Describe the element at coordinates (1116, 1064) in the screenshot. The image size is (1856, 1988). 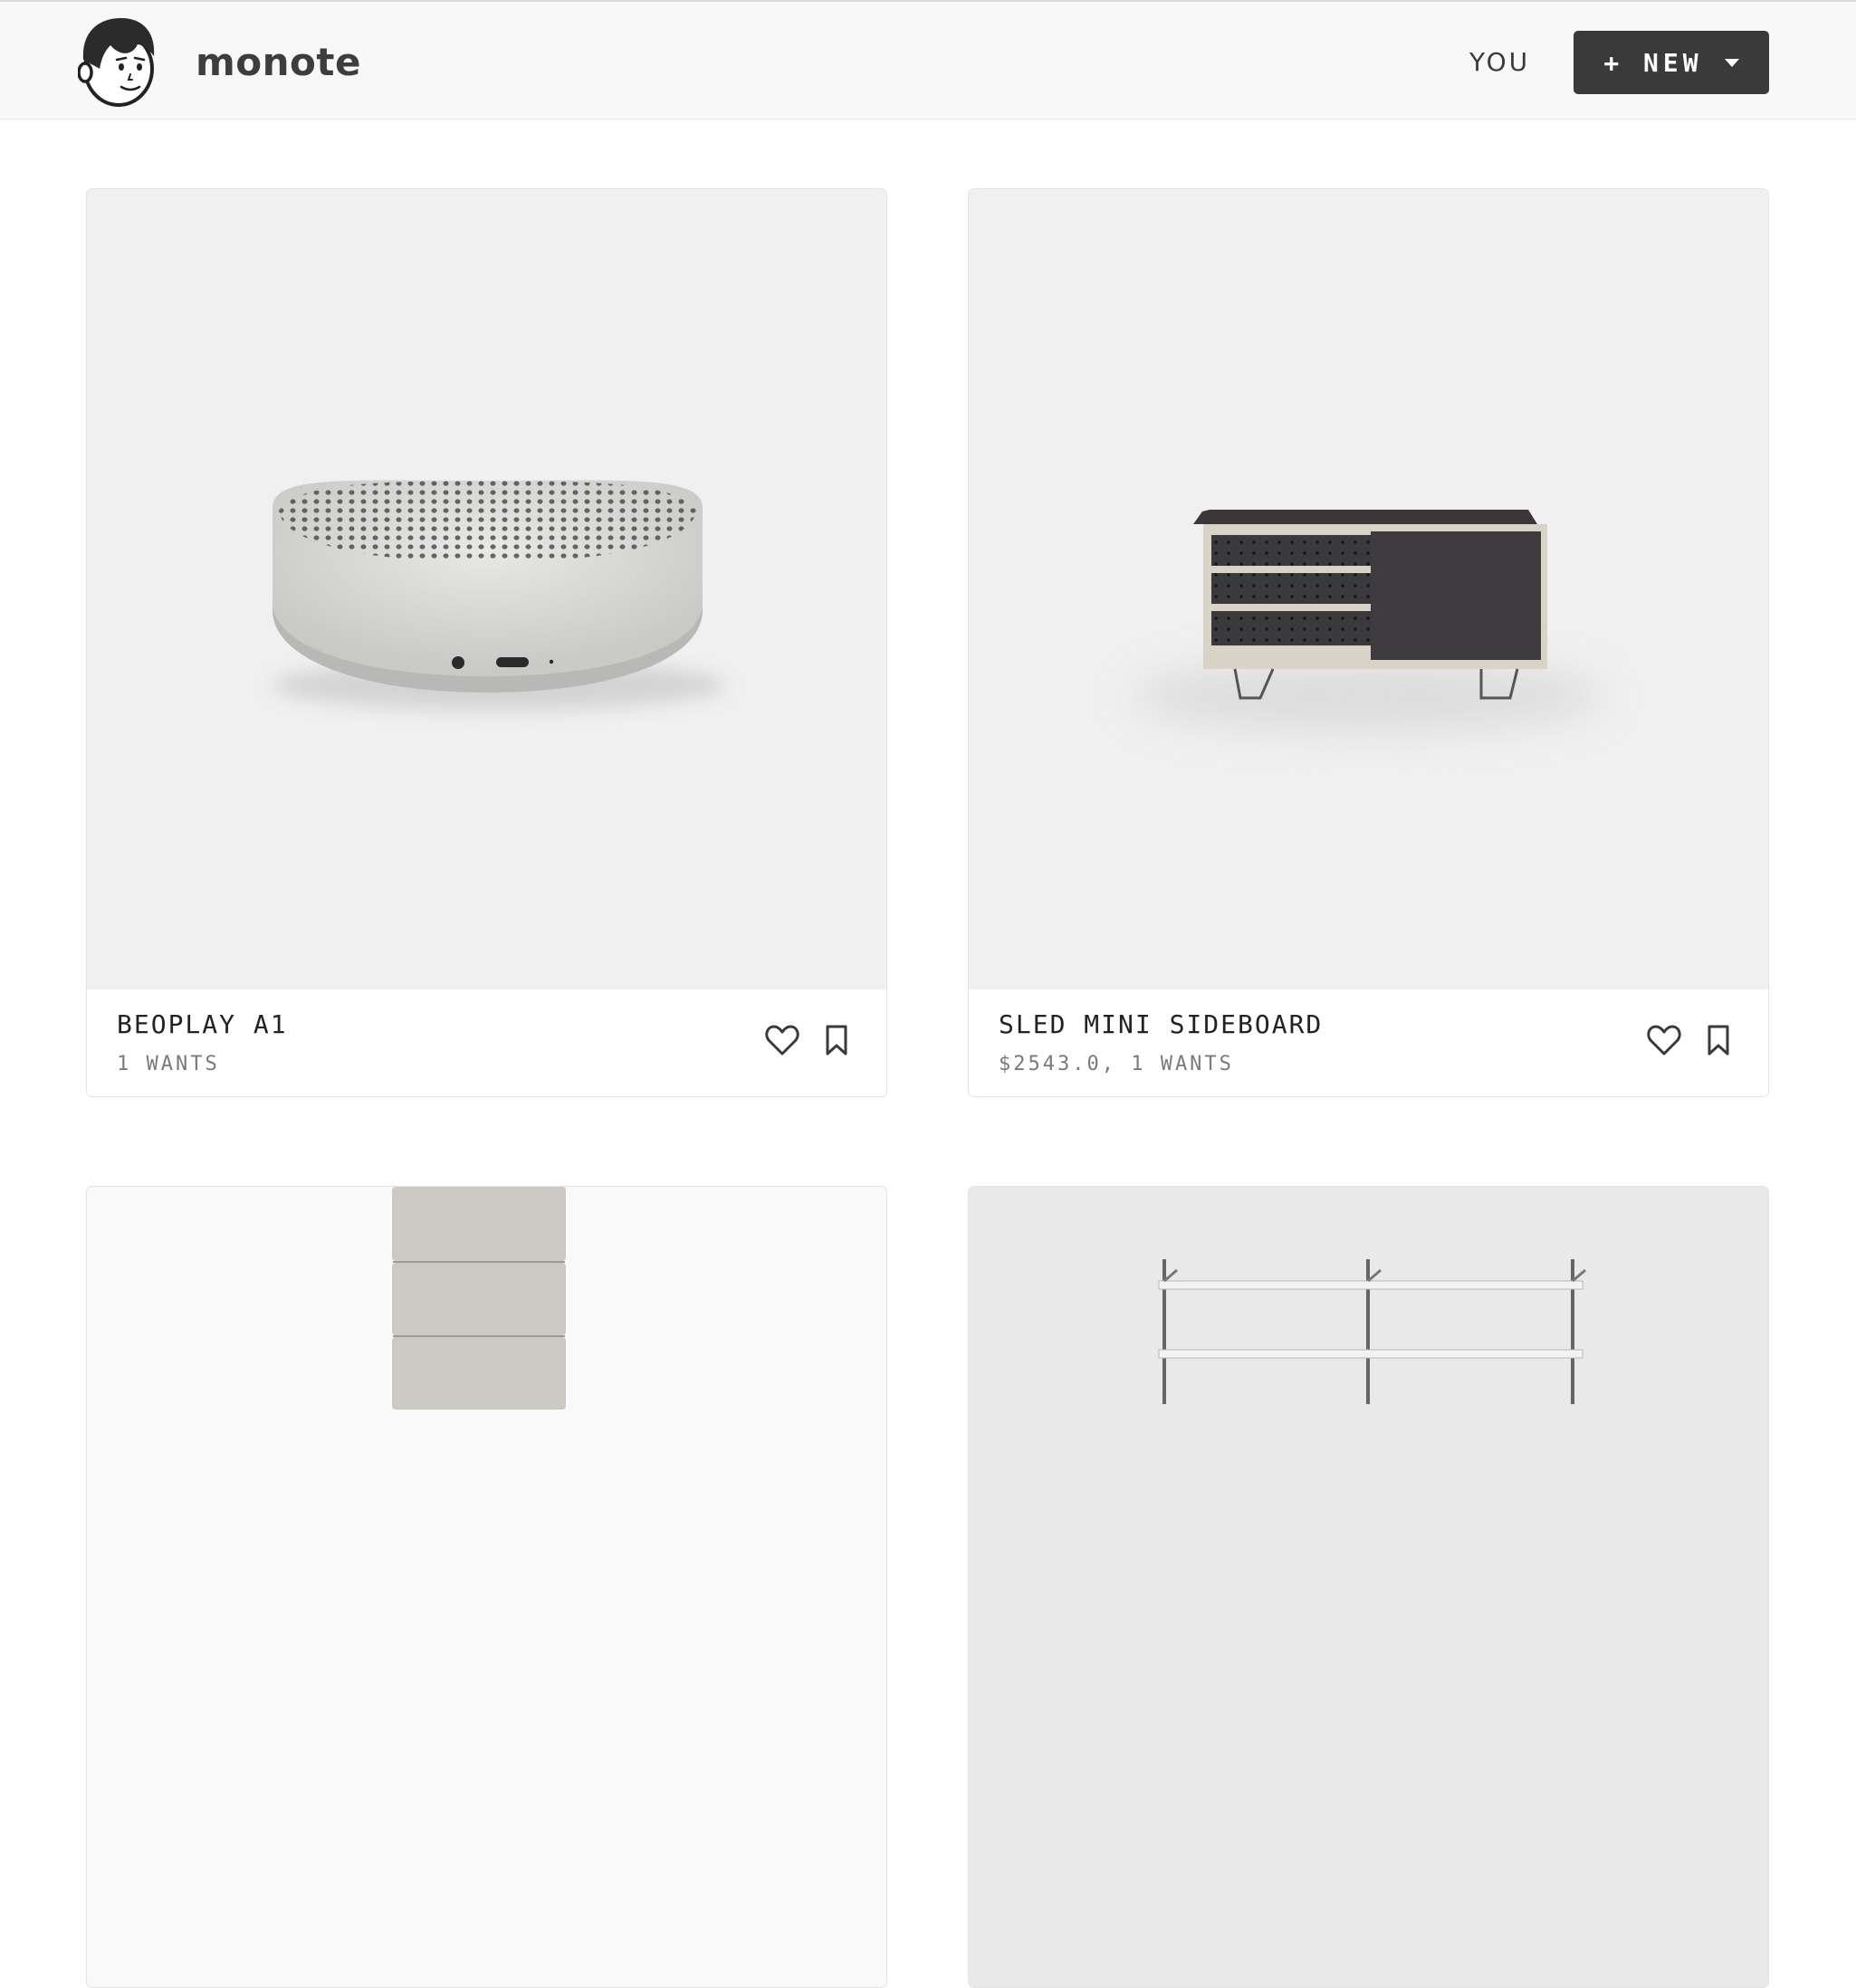
I see `product-meta: $2543.0, 1 WANTS` at that location.